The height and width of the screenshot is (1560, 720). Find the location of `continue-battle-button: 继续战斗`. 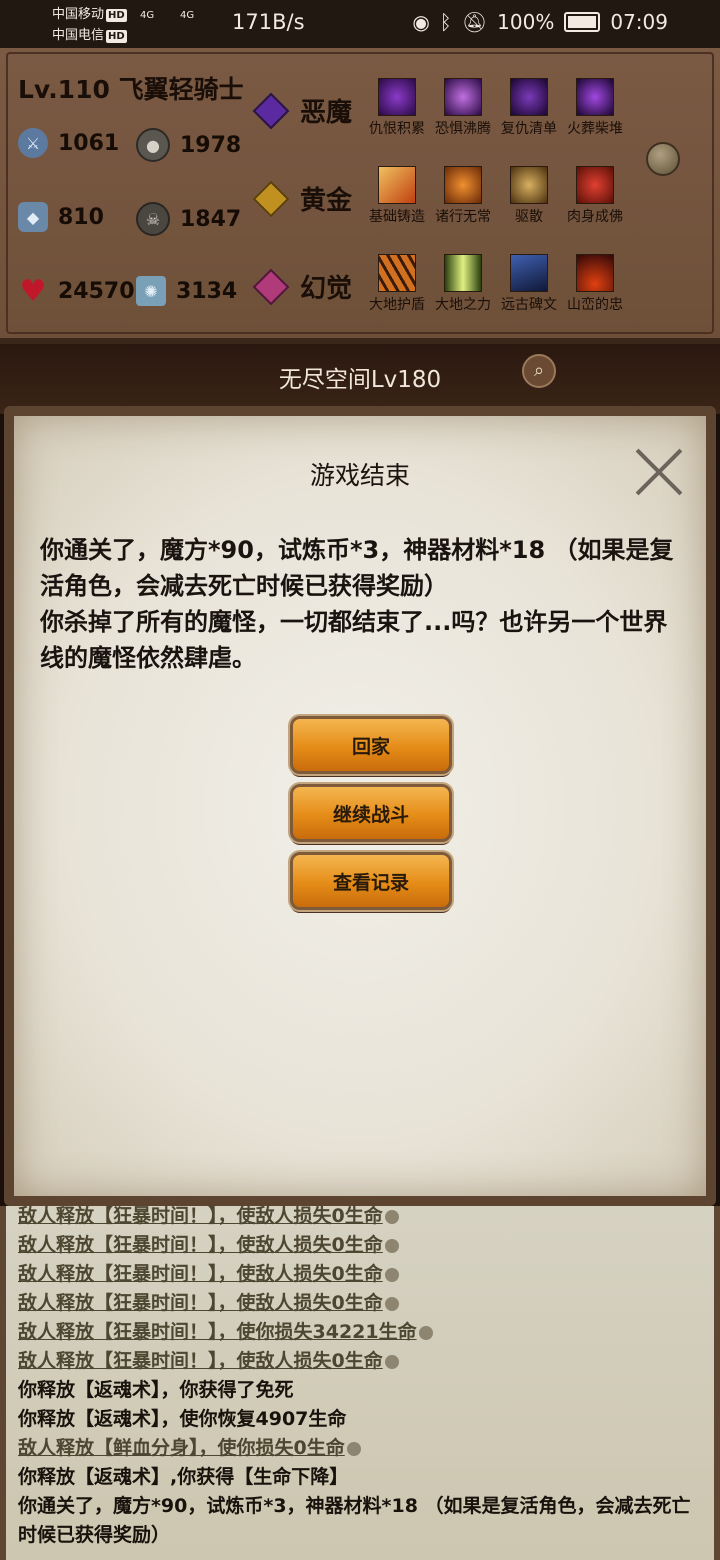

continue-battle-button: 继续战斗 is located at coordinates (371, 813).